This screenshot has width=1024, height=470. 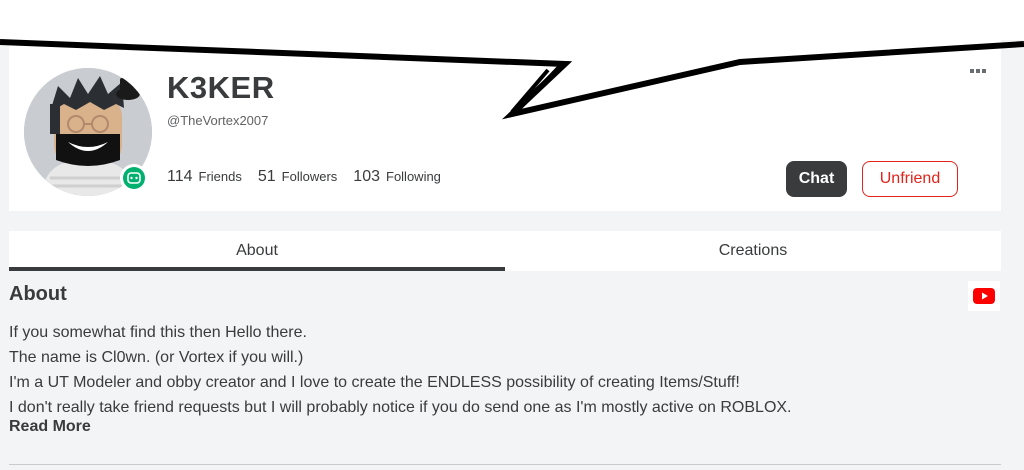 What do you see at coordinates (257, 251) in the screenshot?
I see `tab-about: About` at bounding box center [257, 251].